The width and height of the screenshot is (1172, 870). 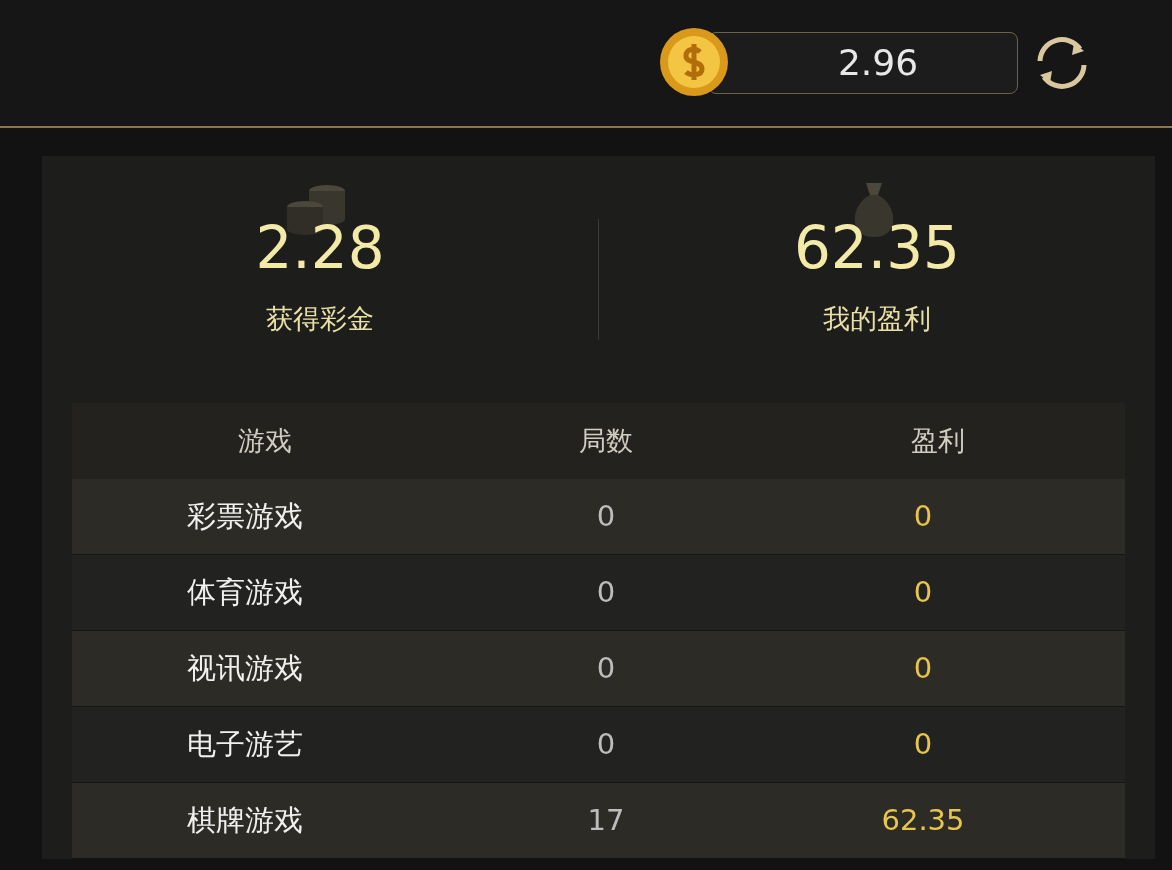 I want to click on stat-value: 62.35, so click(x=876, y=248).